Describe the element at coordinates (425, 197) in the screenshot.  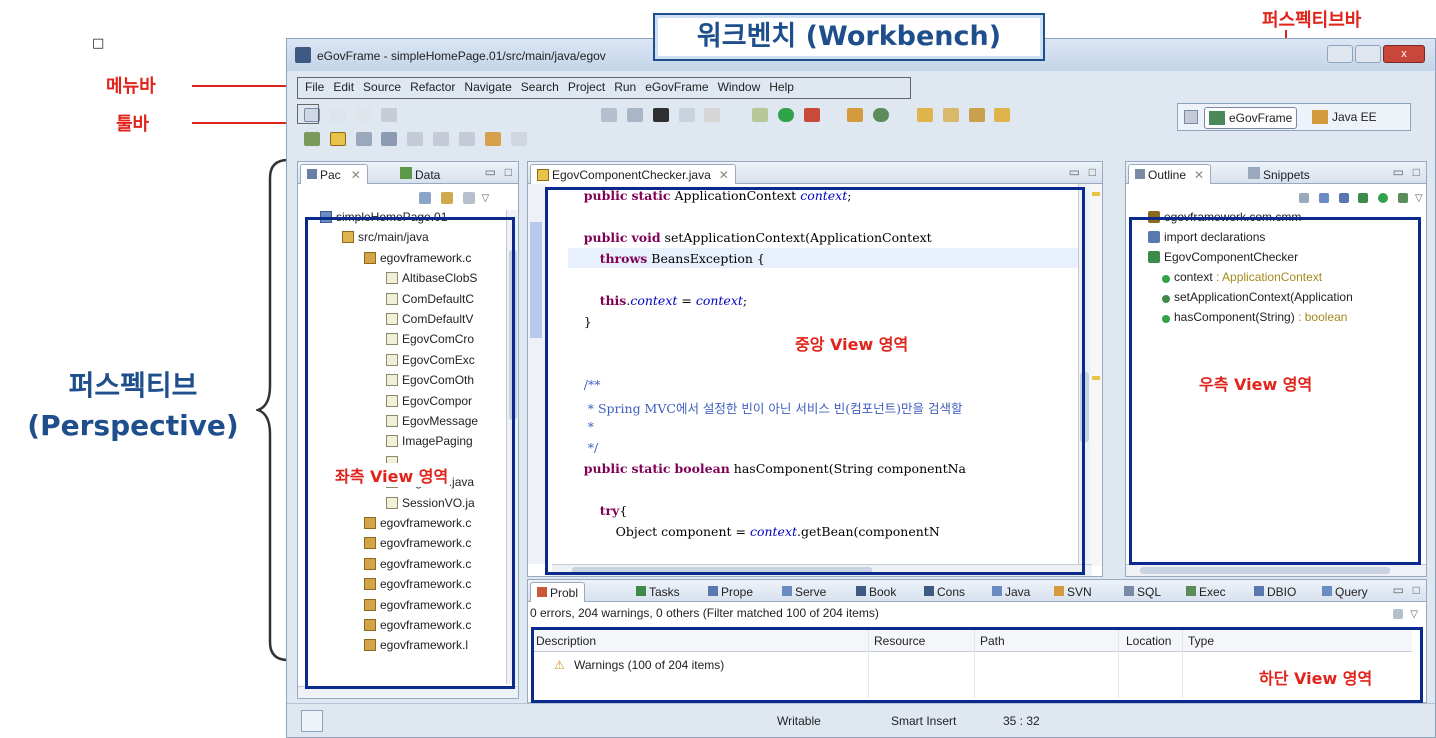
I see `collapse-all-icon` at that location.